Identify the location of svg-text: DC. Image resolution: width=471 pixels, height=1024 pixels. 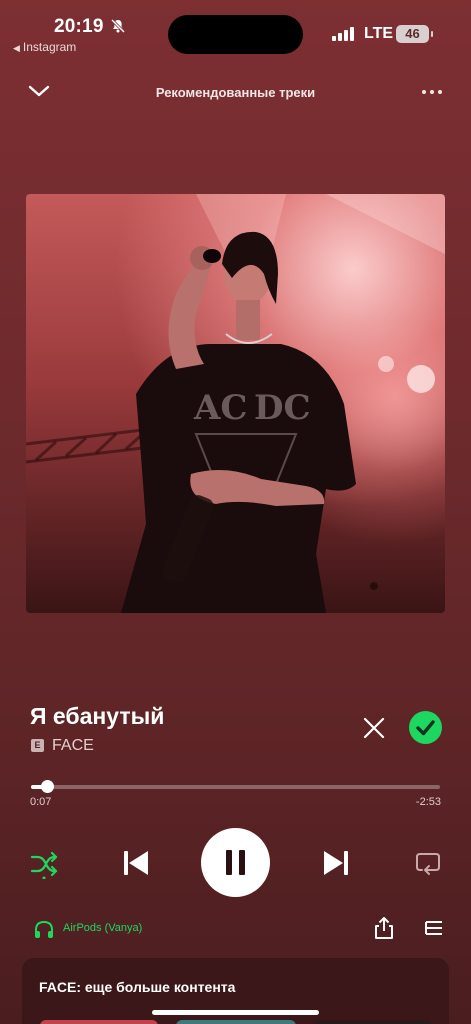
(282, 408).